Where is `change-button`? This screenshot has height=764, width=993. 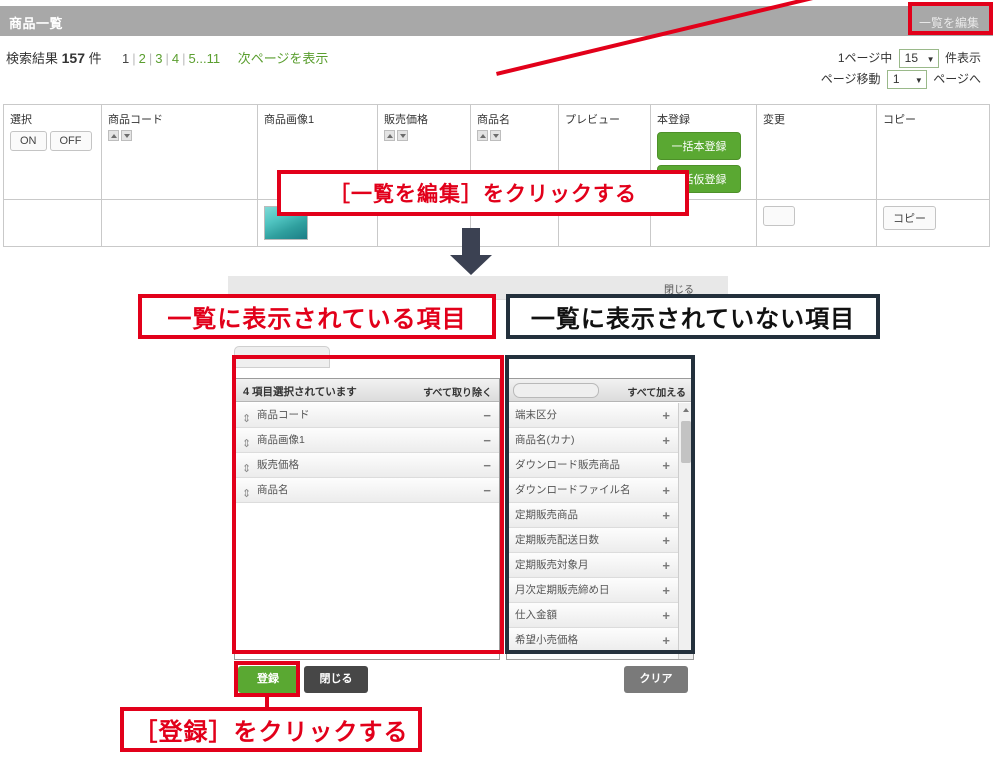 change-button is located at coordinates (779, 216).